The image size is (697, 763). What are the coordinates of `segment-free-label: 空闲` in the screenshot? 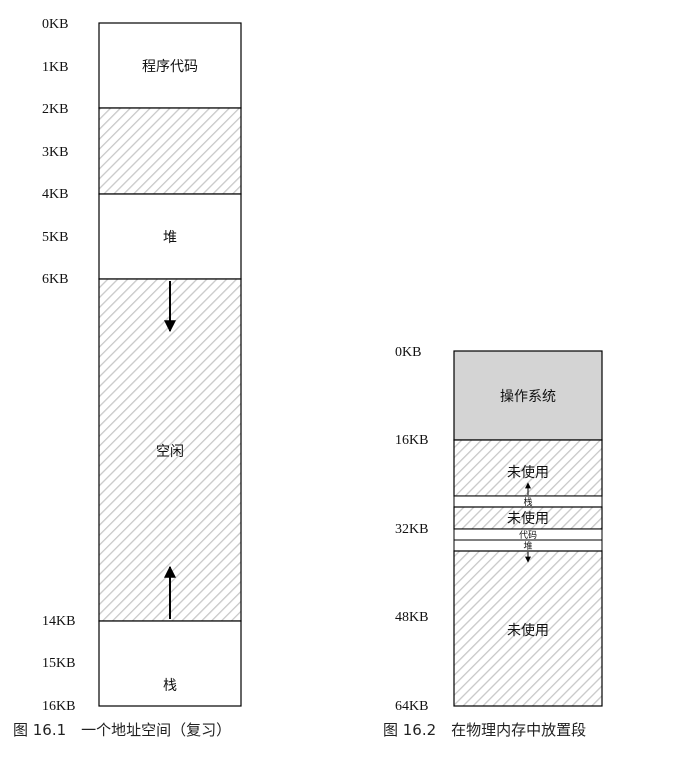 It's located at (170, 452).